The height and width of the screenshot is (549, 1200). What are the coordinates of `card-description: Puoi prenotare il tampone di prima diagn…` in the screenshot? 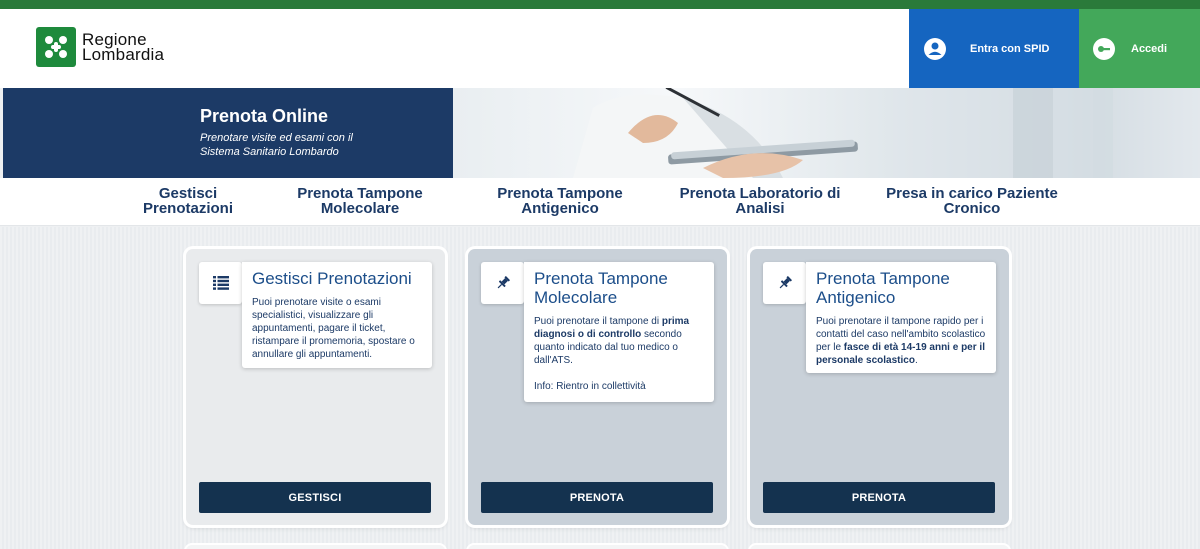 It's located at (619, 341).